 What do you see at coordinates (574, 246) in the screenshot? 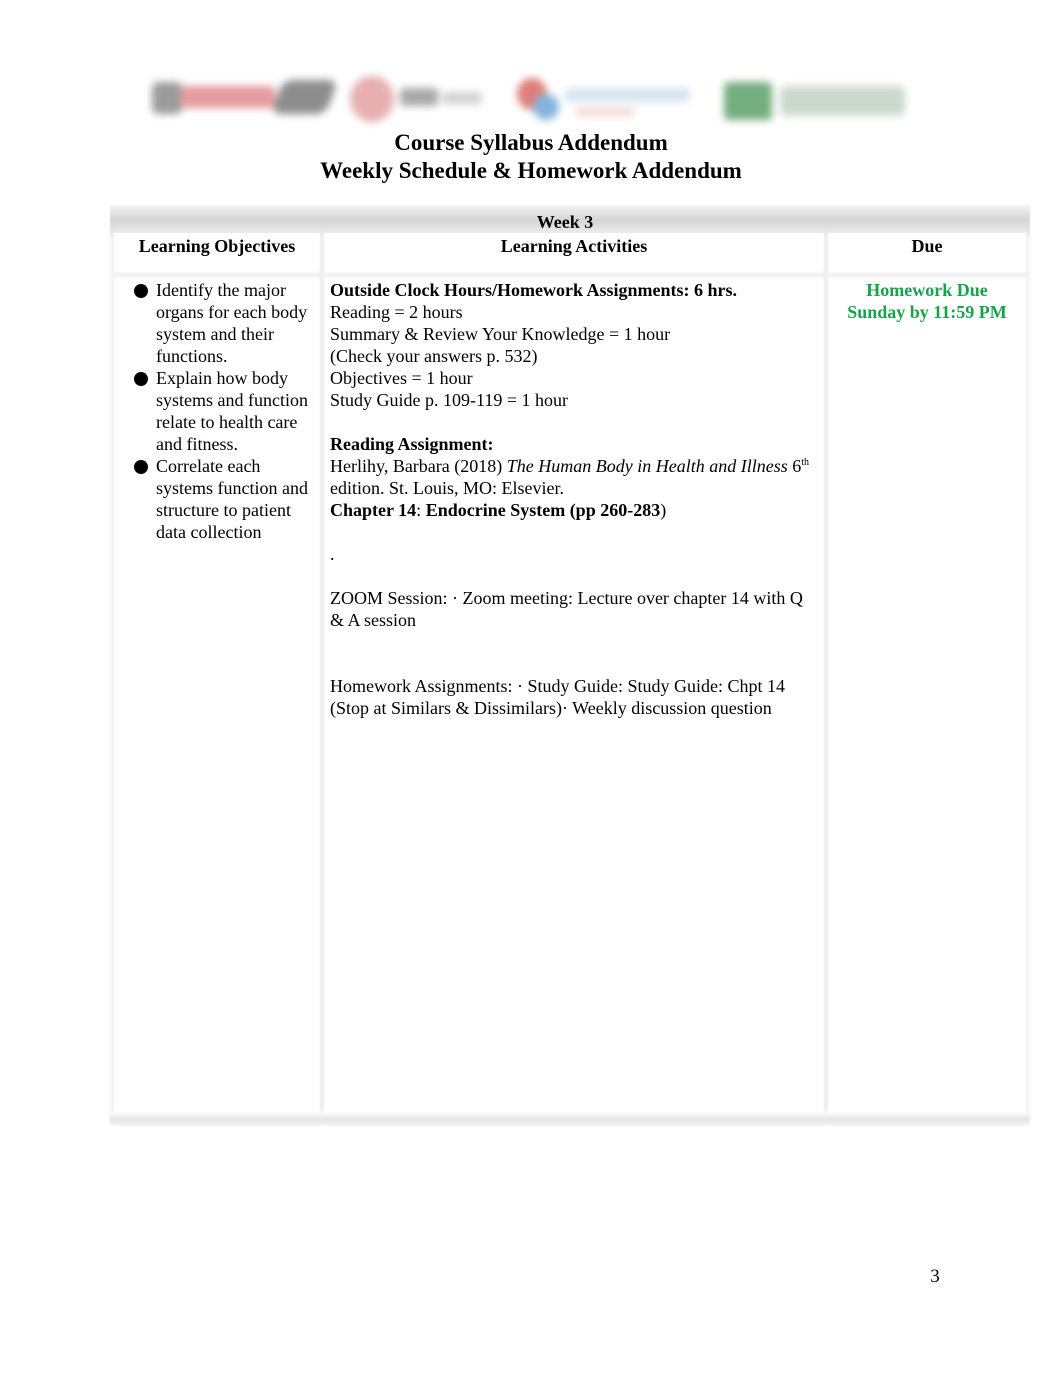
I see `activities-header: Learning Activities` at bounding box center [574, 246].